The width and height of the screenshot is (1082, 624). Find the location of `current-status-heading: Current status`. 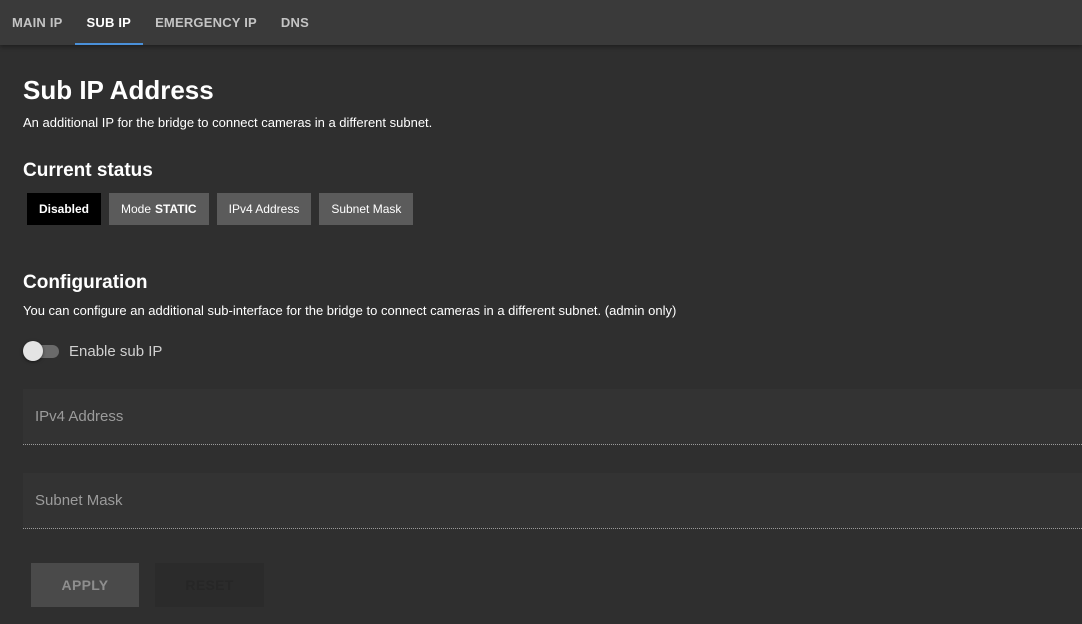

current-status-heading: Current status is located at coordinates (88, 170).